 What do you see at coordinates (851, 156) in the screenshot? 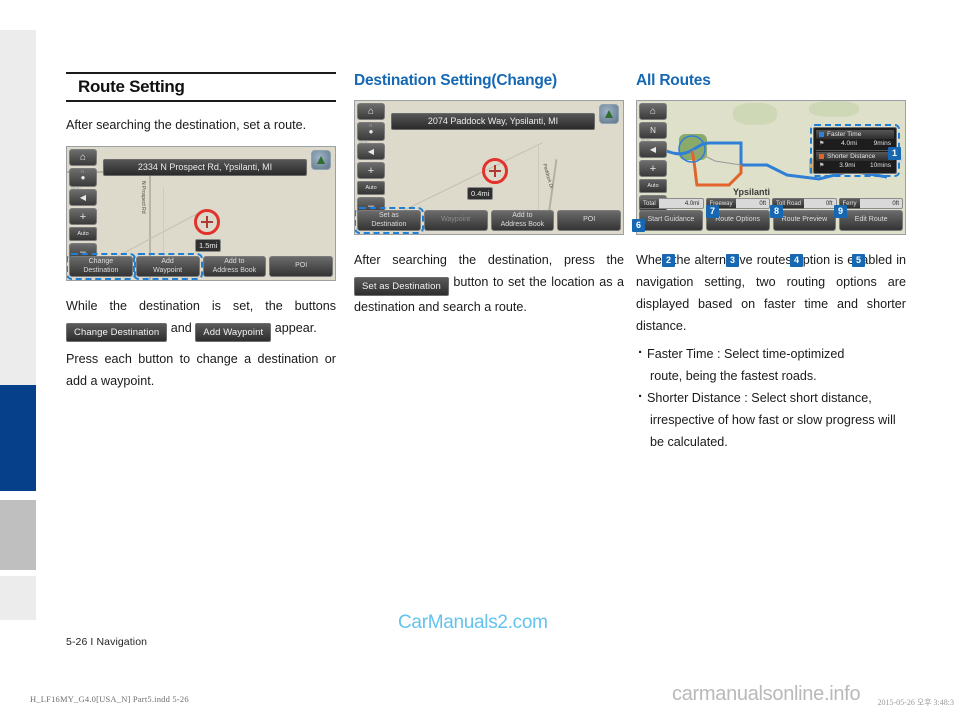
I see `shorter-distance-label: Shorter Distance` at bounding box center [851, 156].